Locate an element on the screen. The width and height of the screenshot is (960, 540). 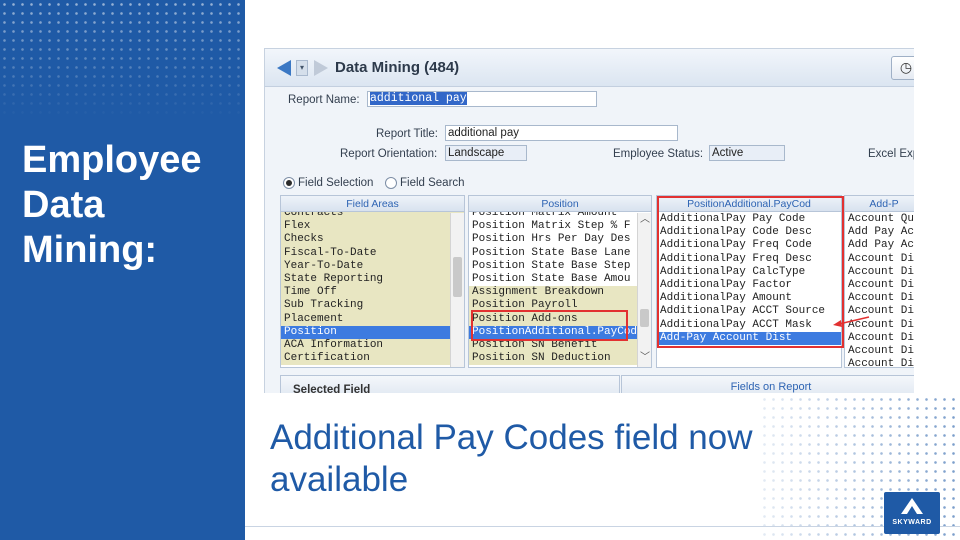
report-title-label: Report Title: is located at coordinates (407, 134).